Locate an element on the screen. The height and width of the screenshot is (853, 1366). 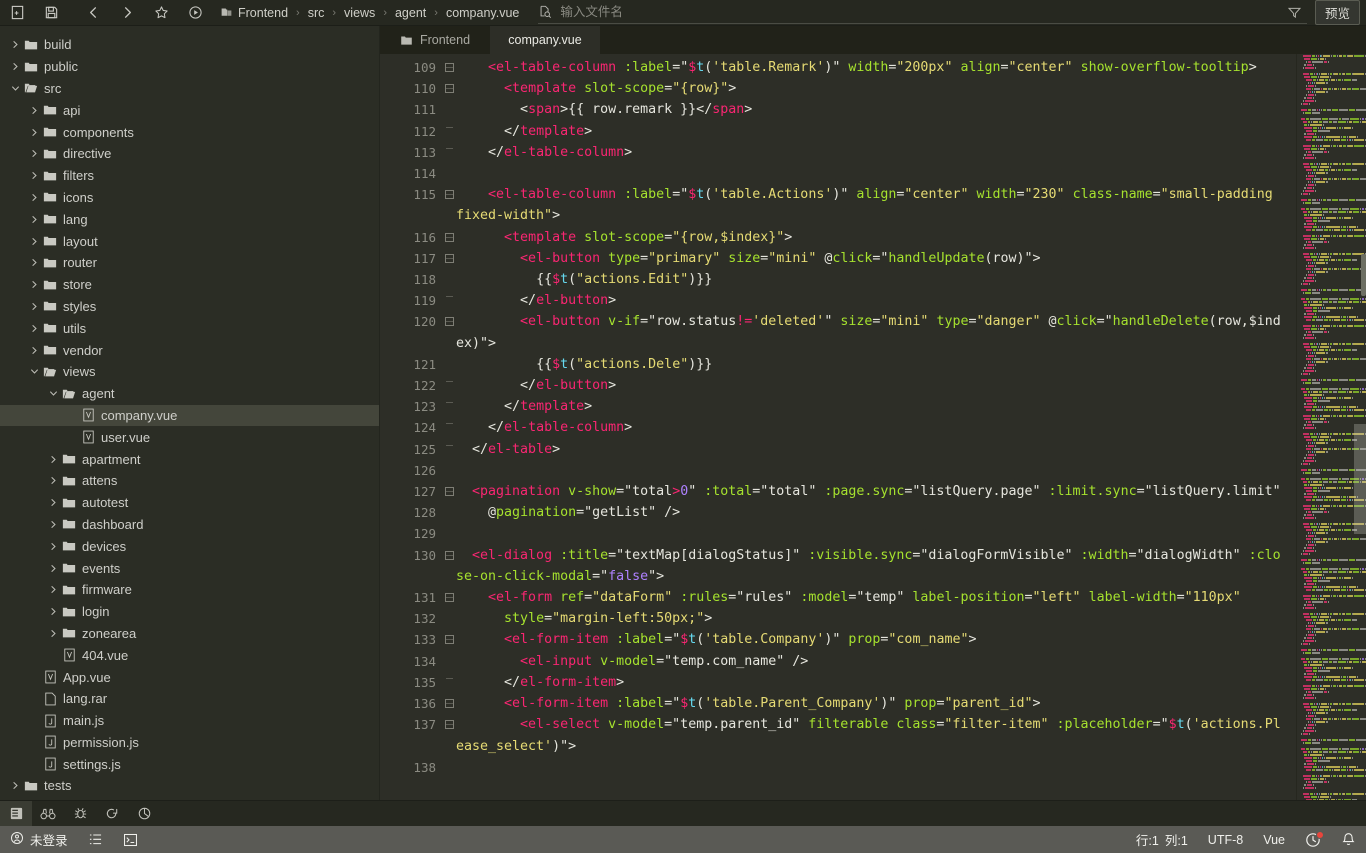
encoding-indicator: UTF-8 is located at coordinates (1225, 839).